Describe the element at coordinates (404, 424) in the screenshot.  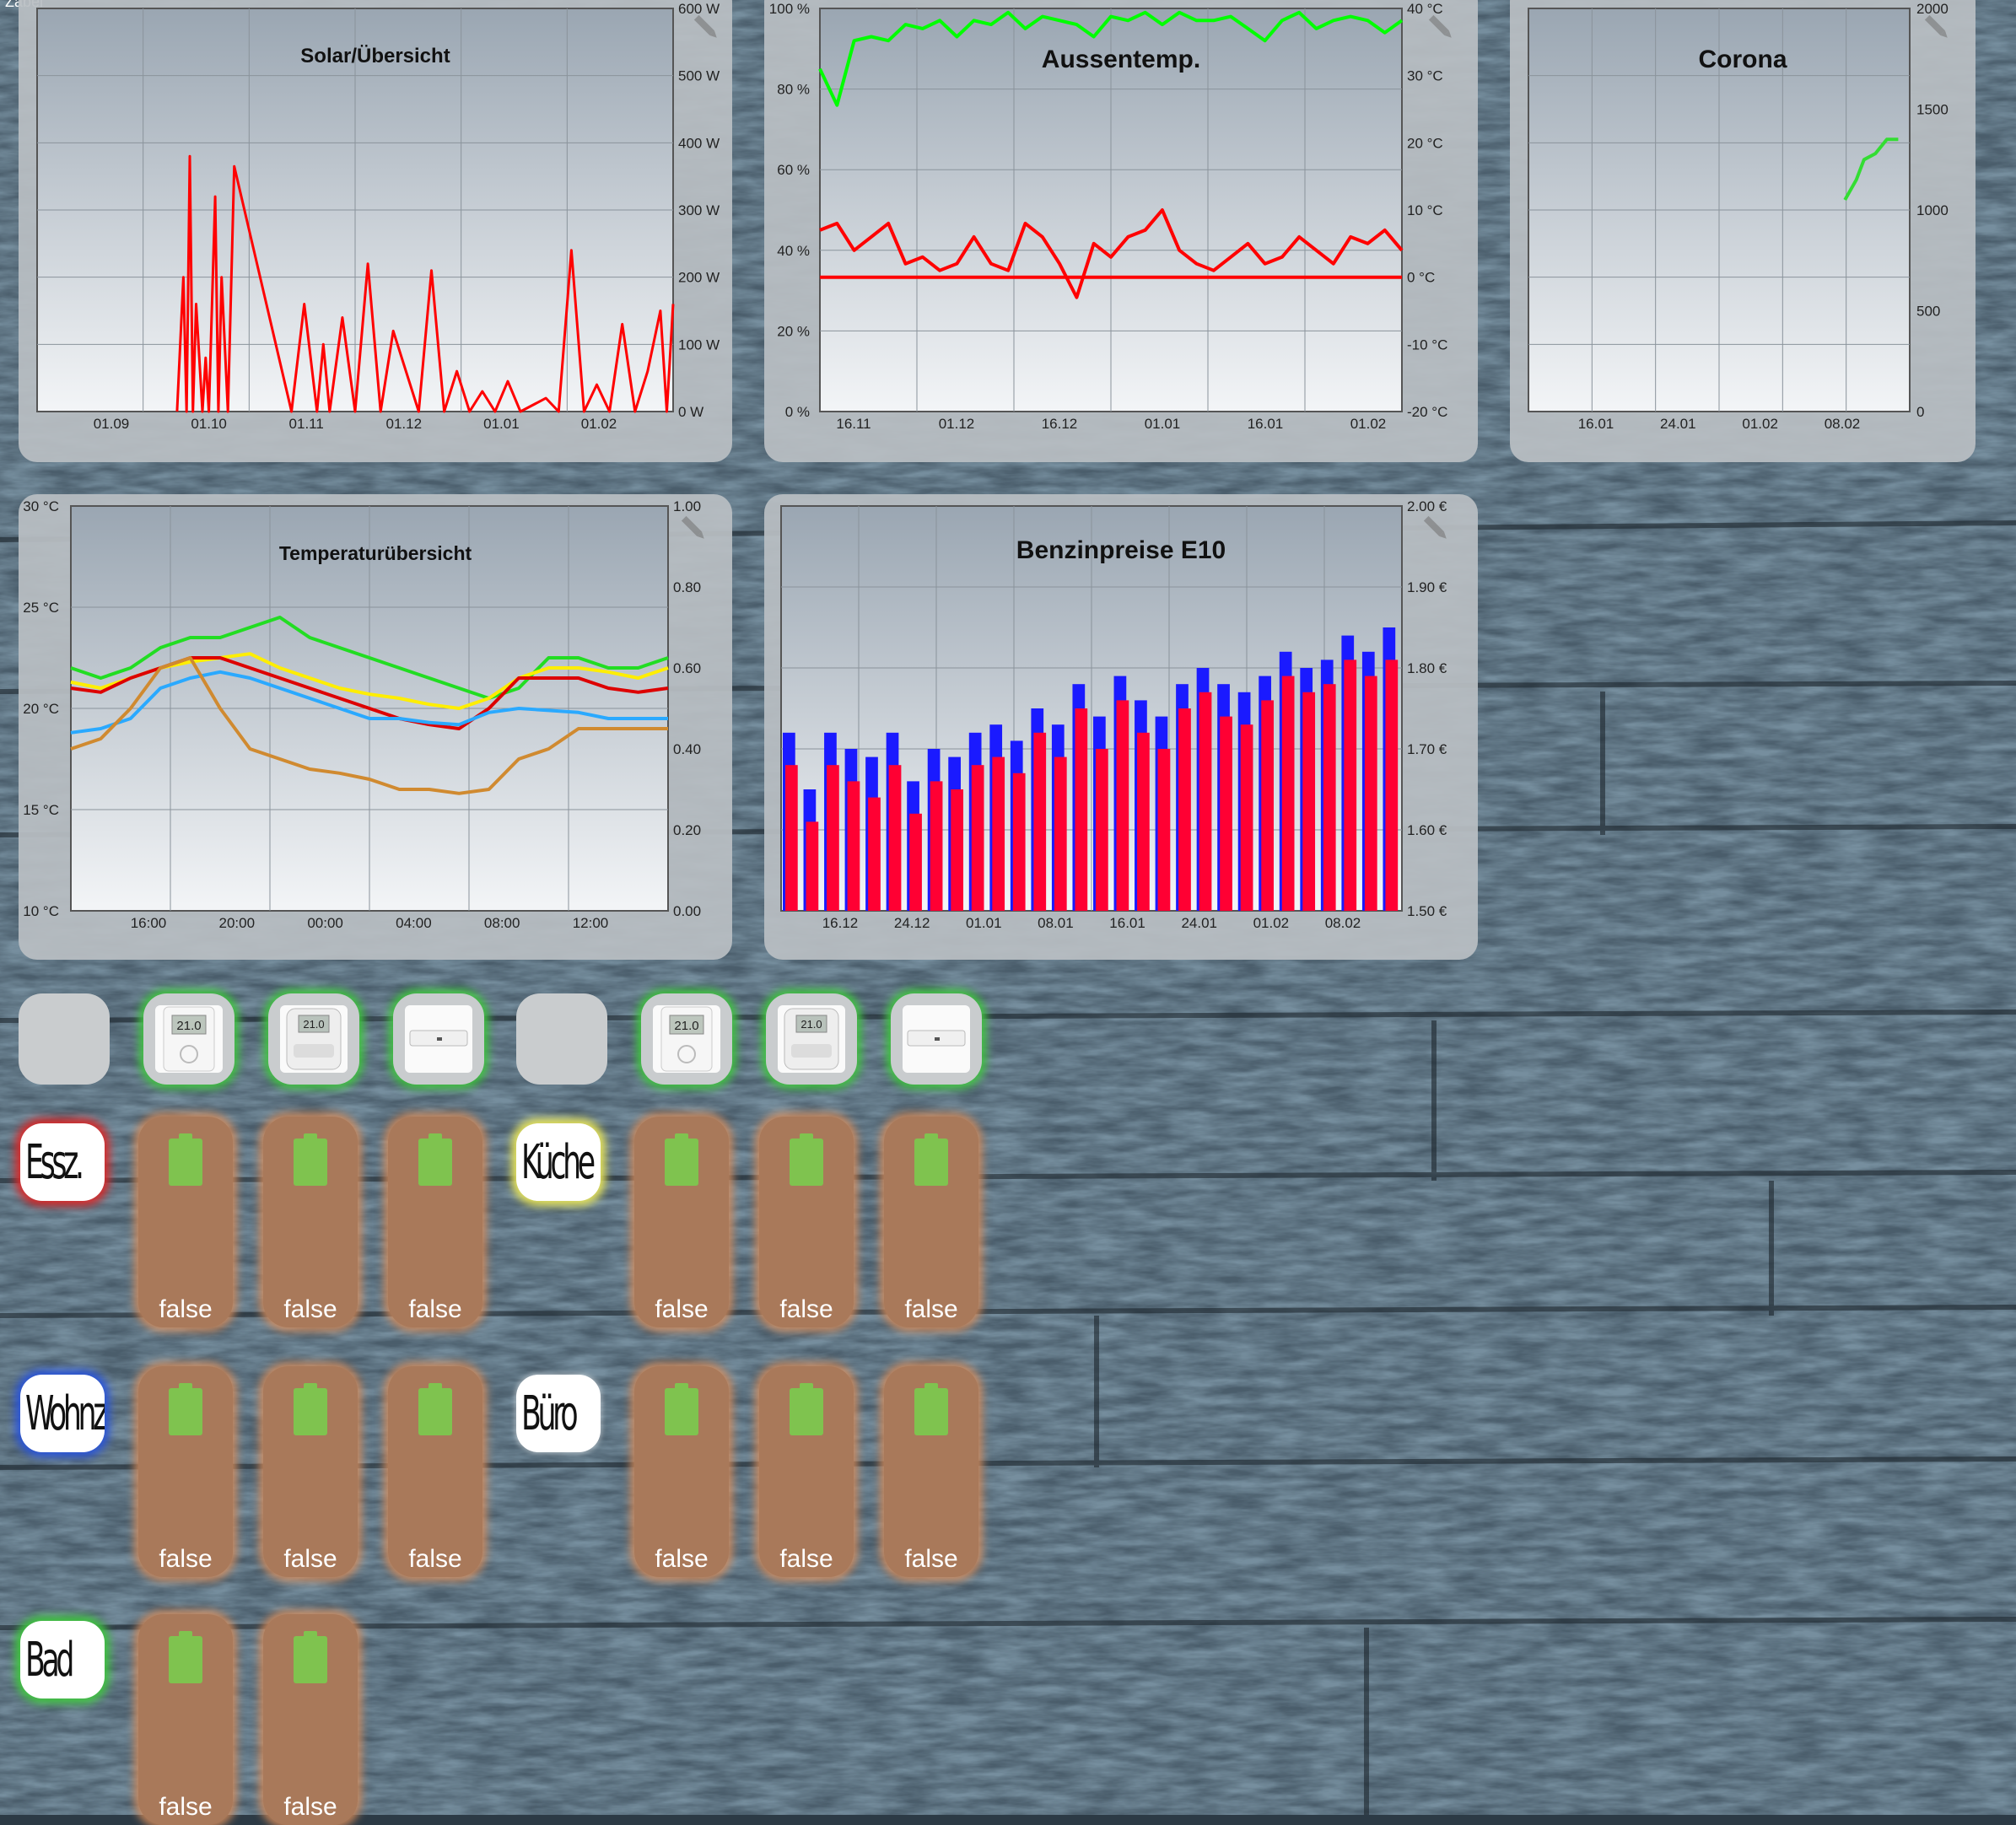
I see `x-tick-label: 01.12` at that location.